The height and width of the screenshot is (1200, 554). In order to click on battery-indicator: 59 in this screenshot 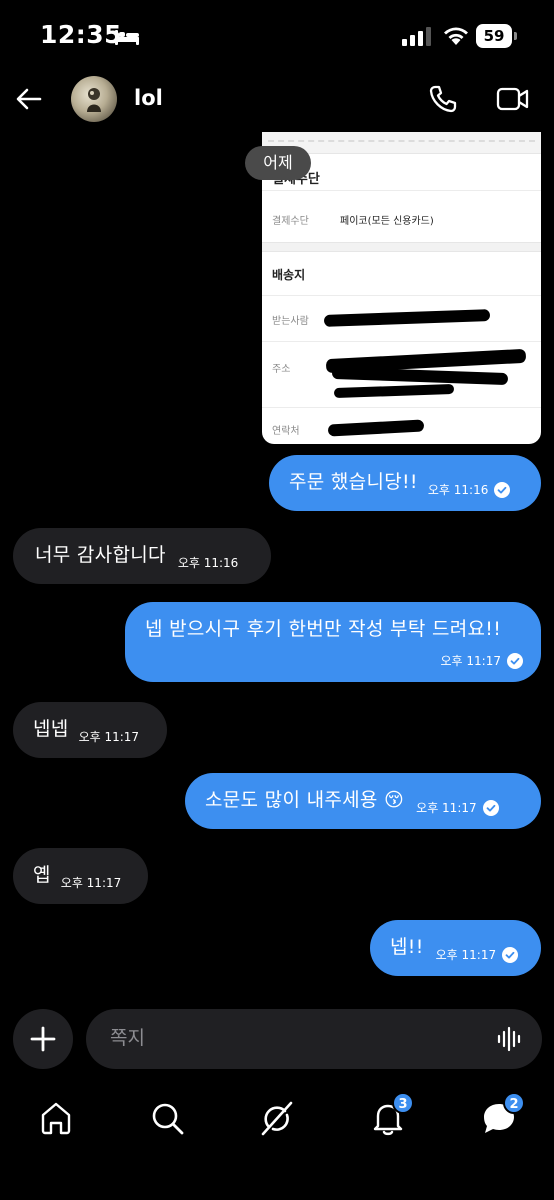, I will do `click(497, 36)`.